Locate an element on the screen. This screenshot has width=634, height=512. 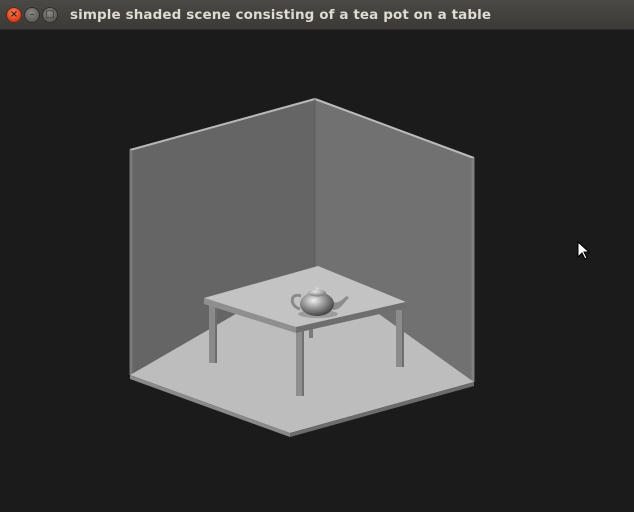
table-leg-right-side is located at coordinates (403, 338).